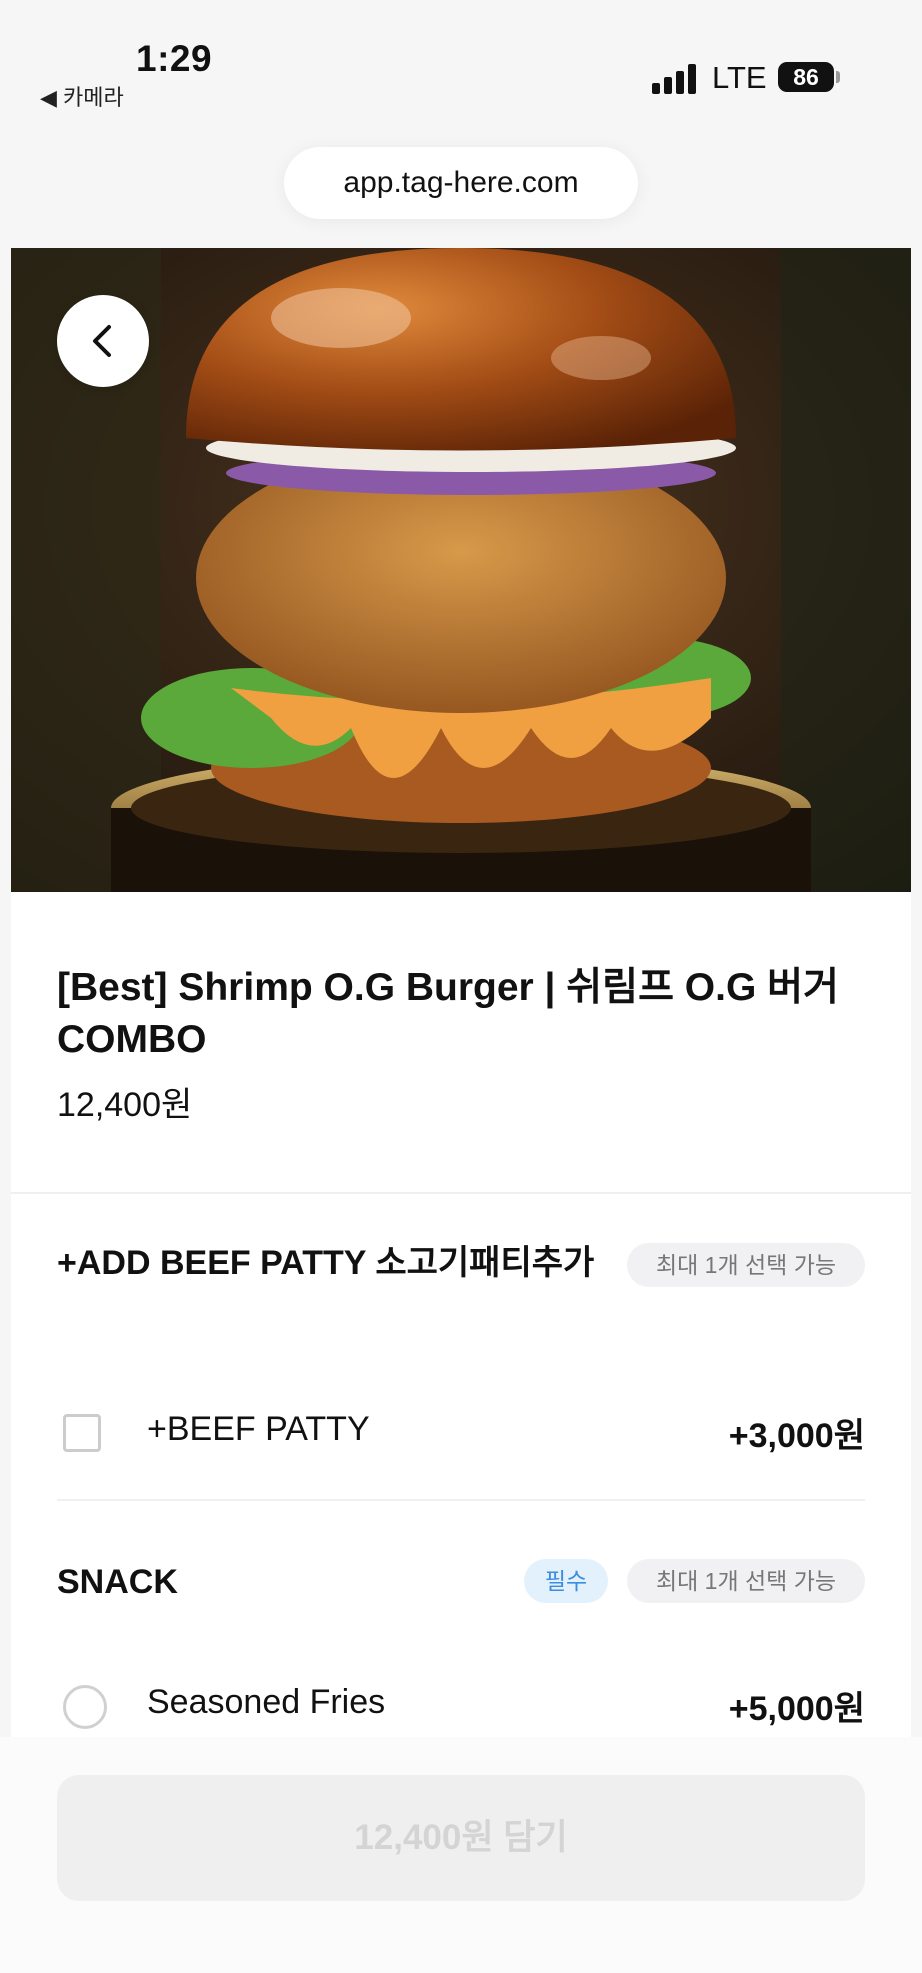 The image size is (922, 1973). I want to click on status-time: 1:29, so click(174, 58).